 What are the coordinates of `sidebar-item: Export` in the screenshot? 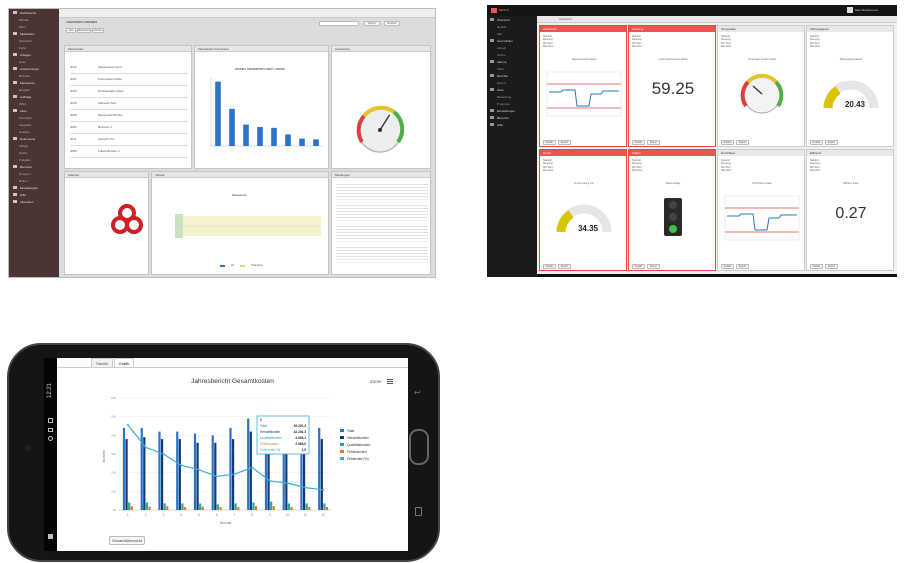 It's located at (512, 82).